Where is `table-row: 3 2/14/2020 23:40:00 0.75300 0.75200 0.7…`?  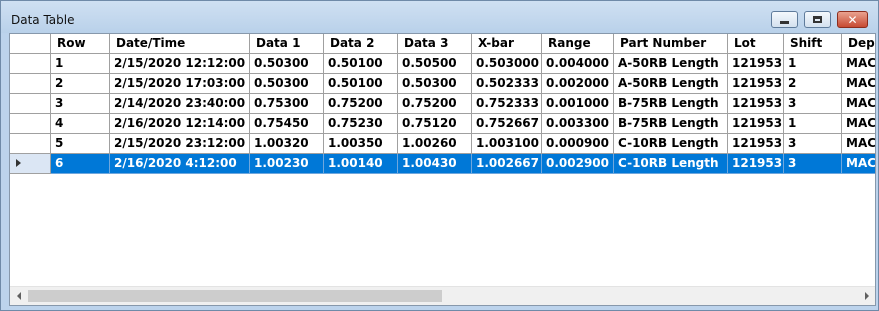
table-row: 3 2/14/2020 23:40:00 0.75300 0.75200 0.7… is located at coordinates (442, 104).